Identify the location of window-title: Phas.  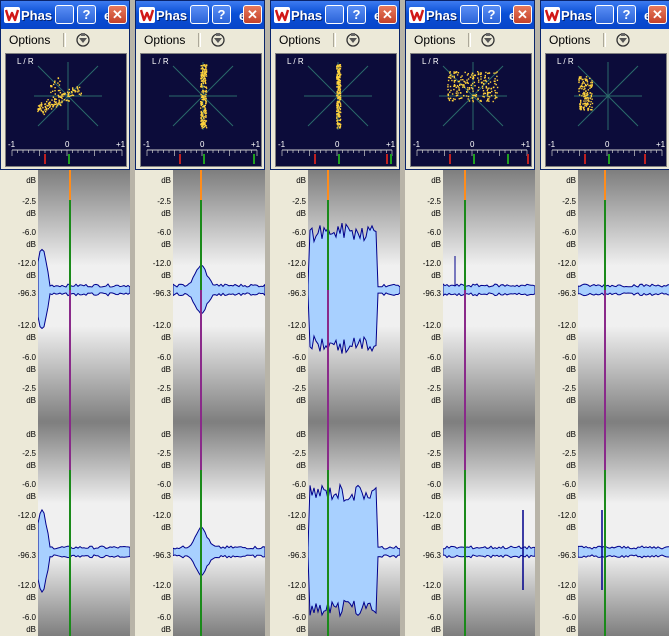
(577, 15).